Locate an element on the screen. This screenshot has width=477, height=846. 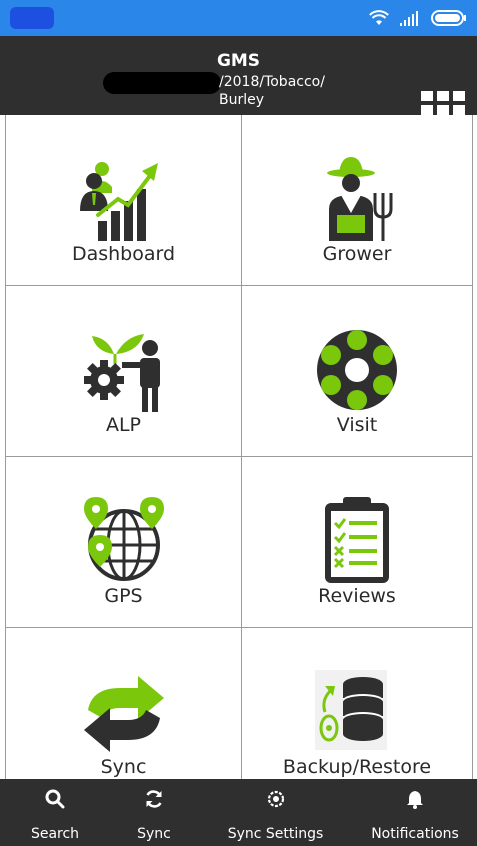
grower-icon is located at coordinates (357, 199).